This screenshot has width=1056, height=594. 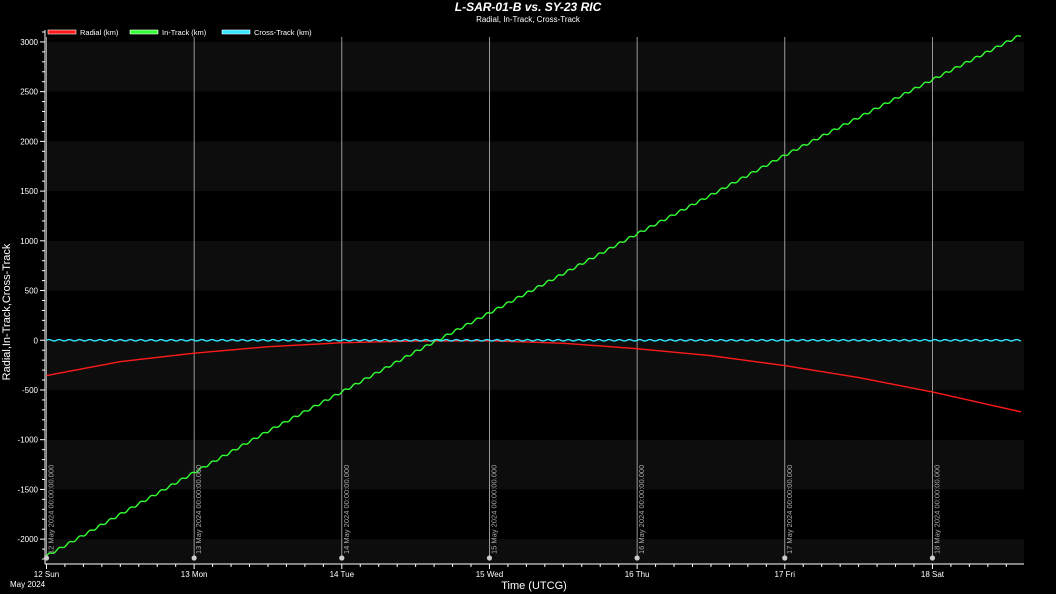 I want to click on x-tick-label: 15 Wed, so click(x=489, y=574).